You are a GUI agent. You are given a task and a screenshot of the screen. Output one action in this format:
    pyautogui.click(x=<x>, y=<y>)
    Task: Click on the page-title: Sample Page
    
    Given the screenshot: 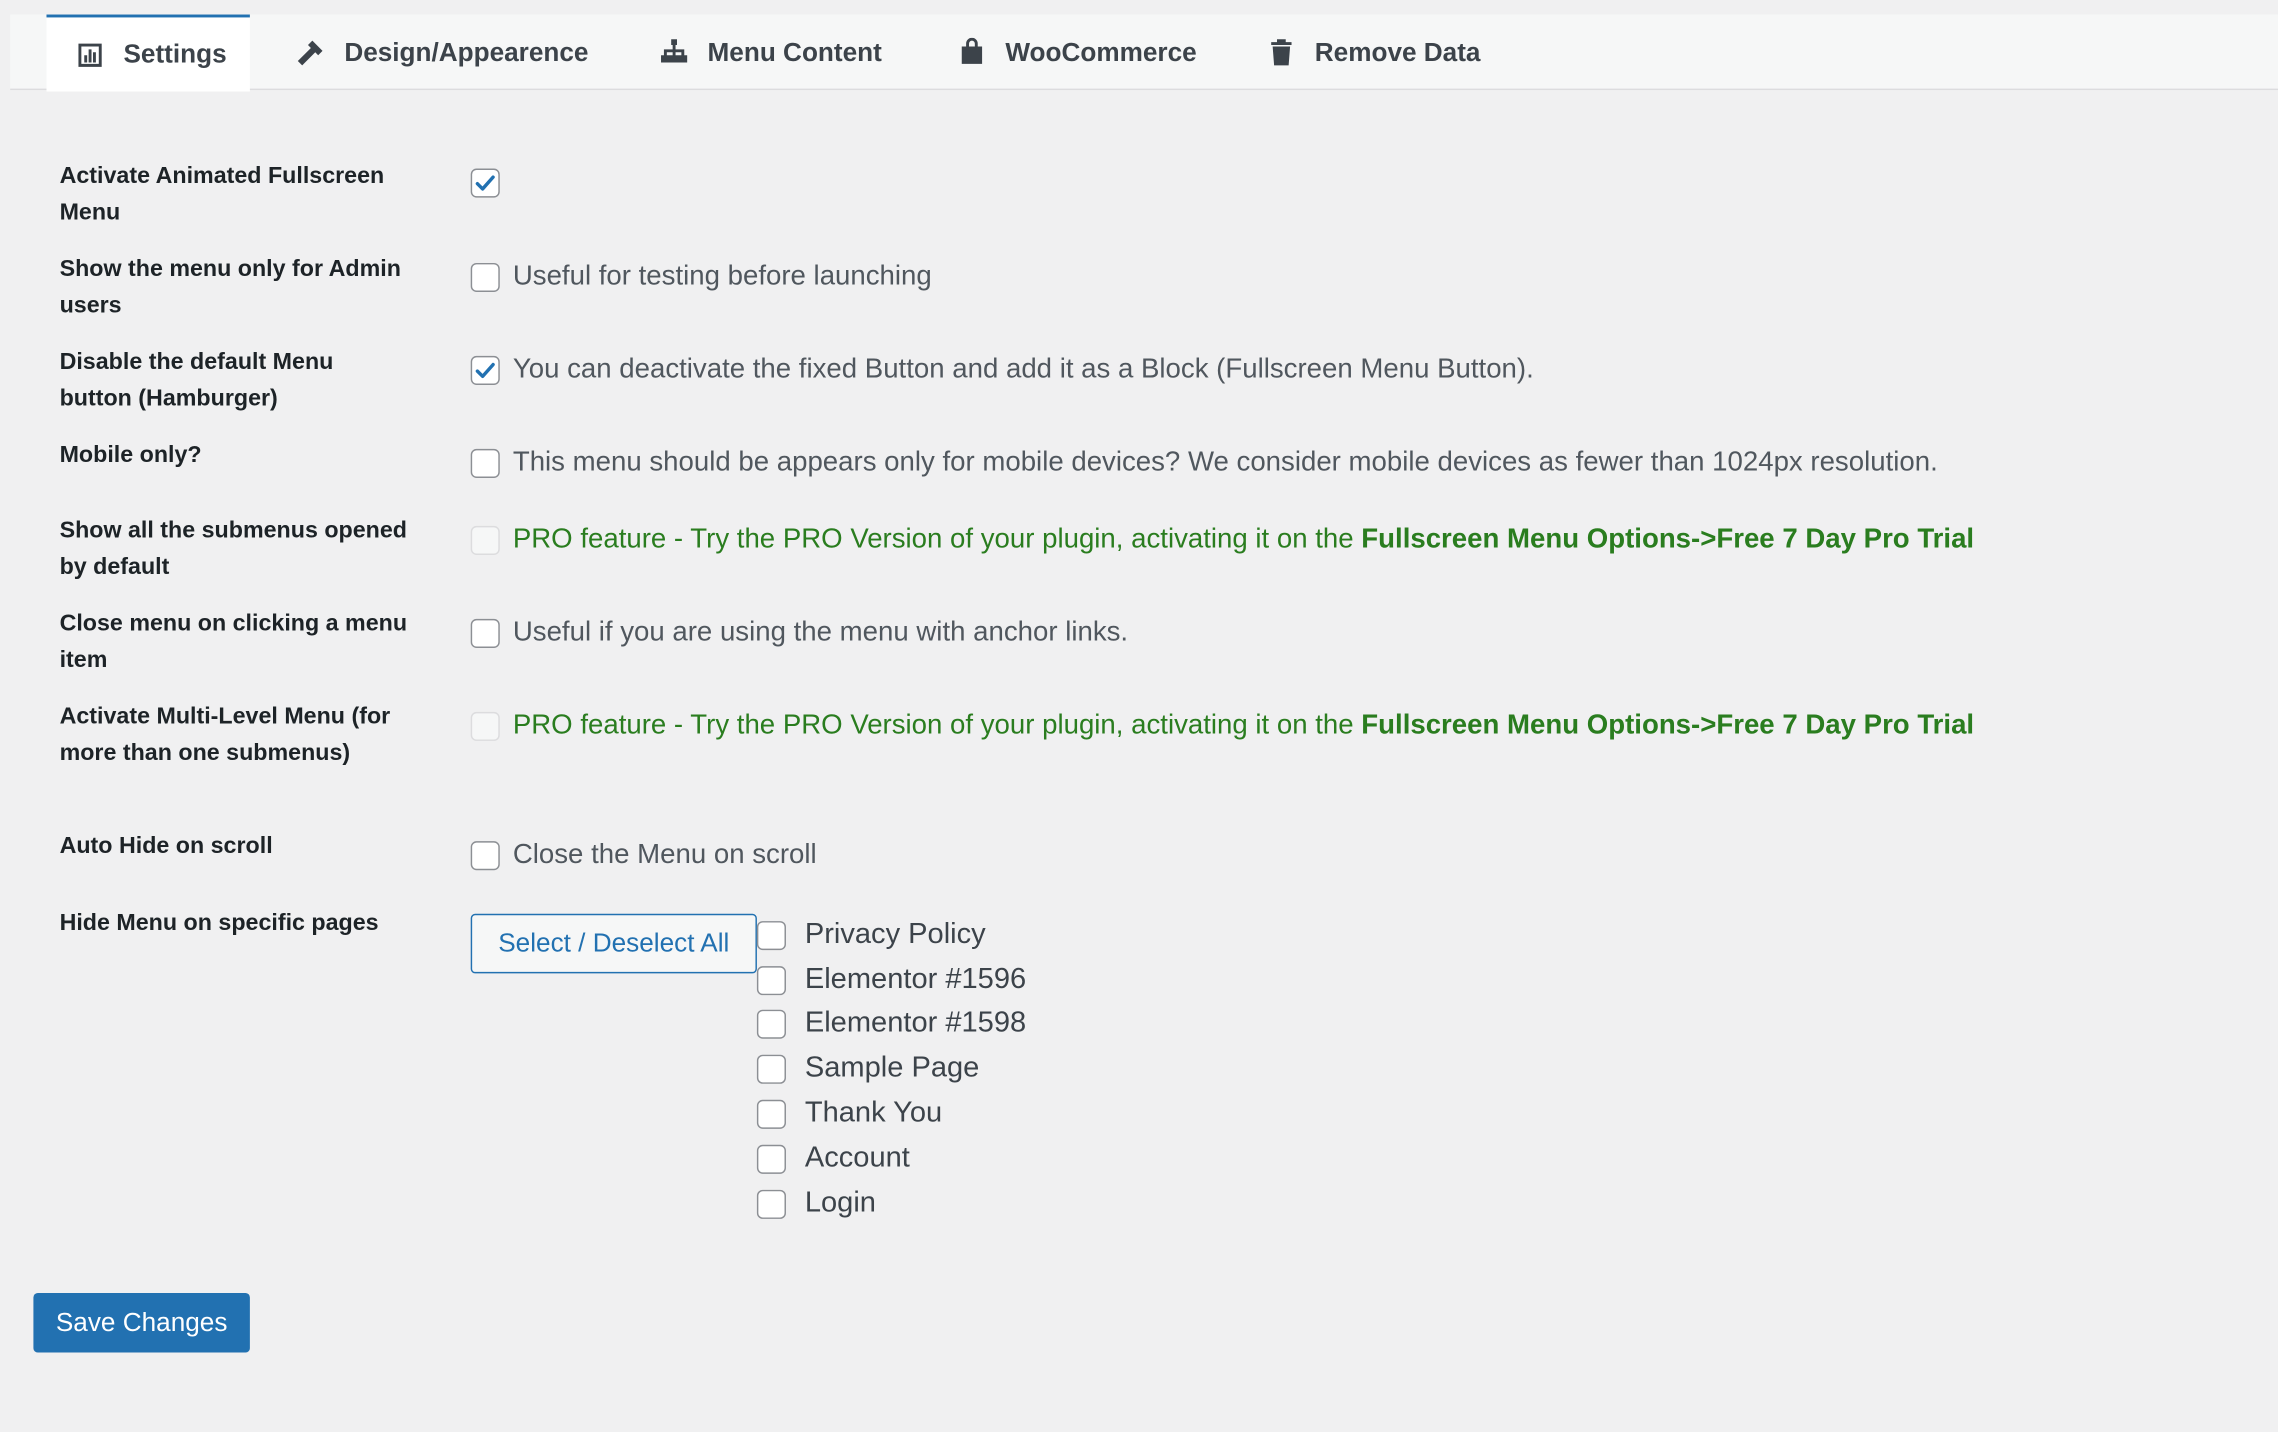 What is the action you would take?
    pyautogui.click(x=892, y=1067)
    